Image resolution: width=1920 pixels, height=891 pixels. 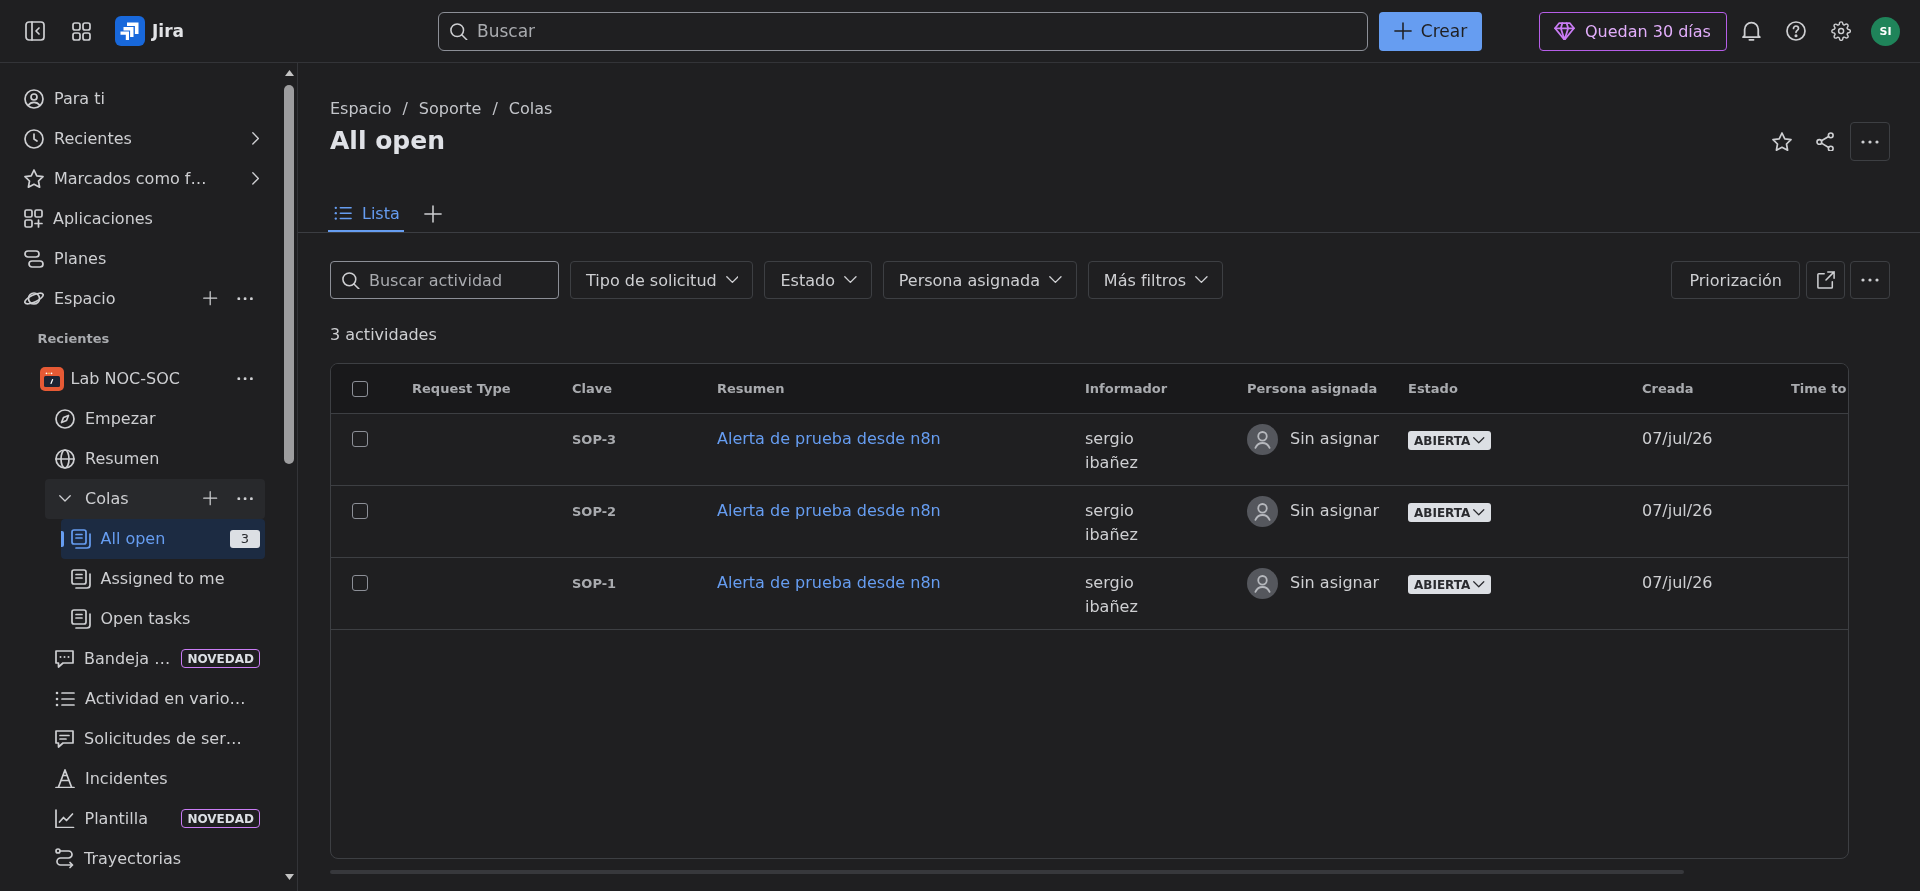 What do you see at coordinates (51, 378) in the screenshot?
I see `window-tile-icon` at bounding box center [51, 378].